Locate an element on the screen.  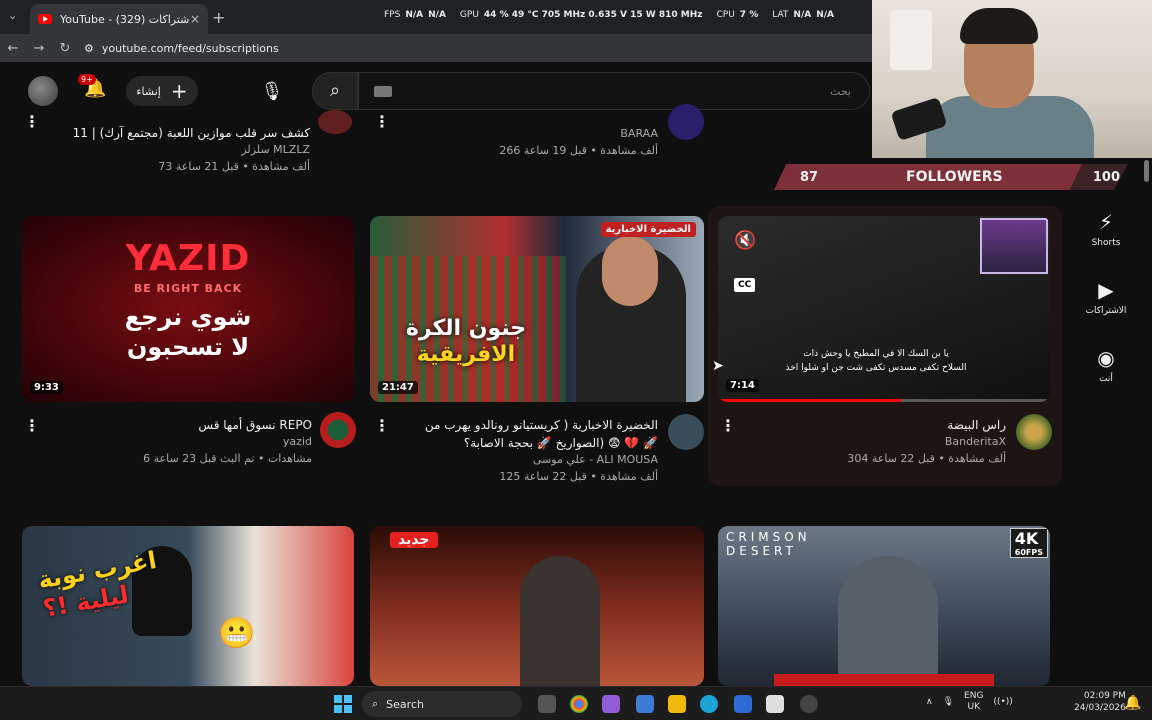
new-badge: جديد is located at coordinates (414, 540).